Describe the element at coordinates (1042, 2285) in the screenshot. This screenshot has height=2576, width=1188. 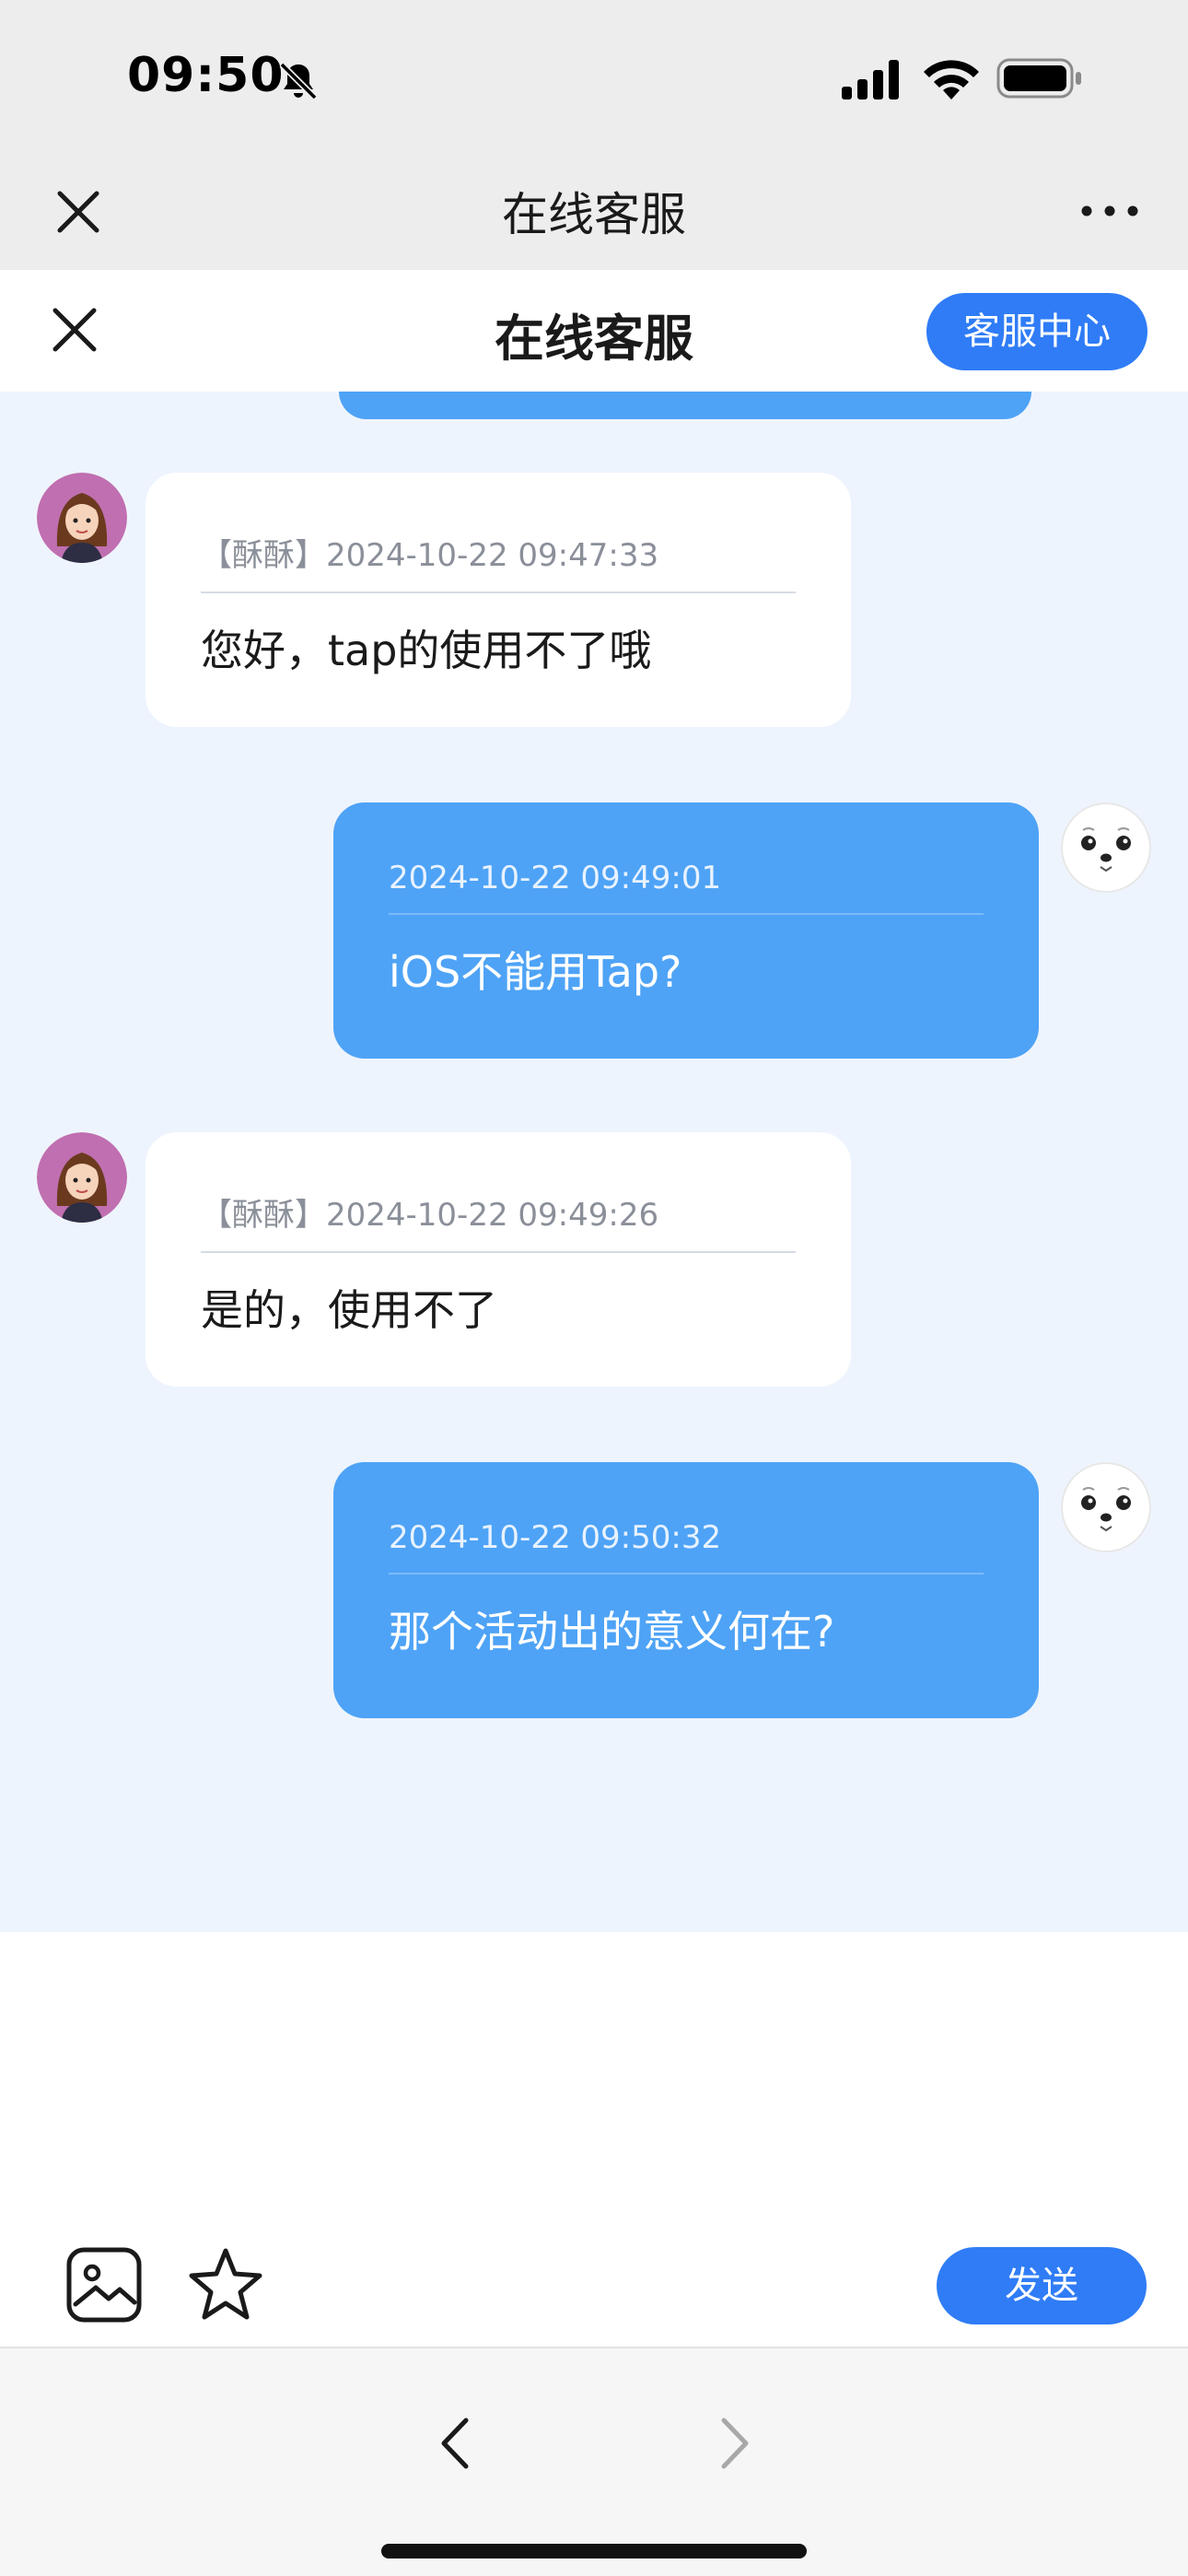
I see `send-button: 发送` at that location.